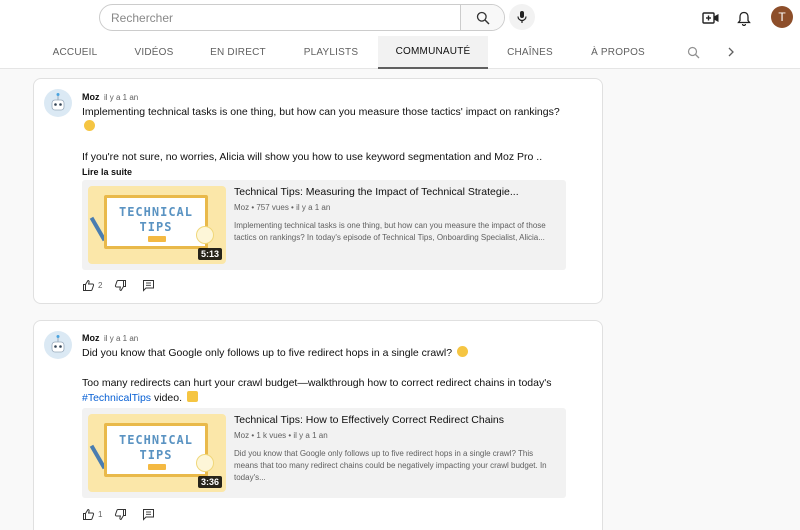 This screenshot has width=800, height=530. Describe the element at coordinates (166, 398) in the screenshot. I see `post-text-line: video.` at that location.